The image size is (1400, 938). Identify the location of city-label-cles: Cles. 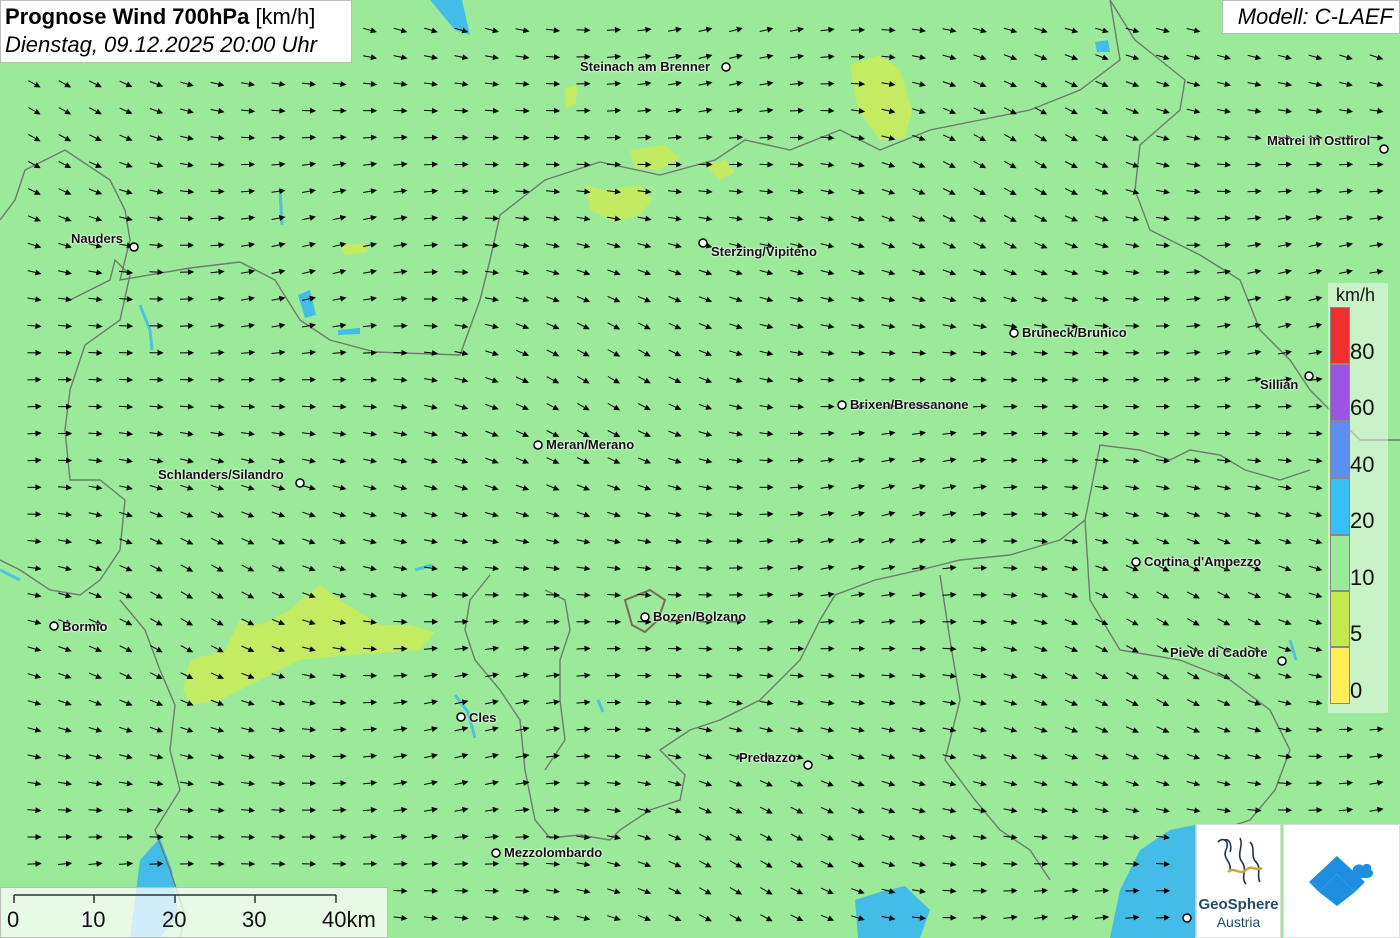
(483, 717).